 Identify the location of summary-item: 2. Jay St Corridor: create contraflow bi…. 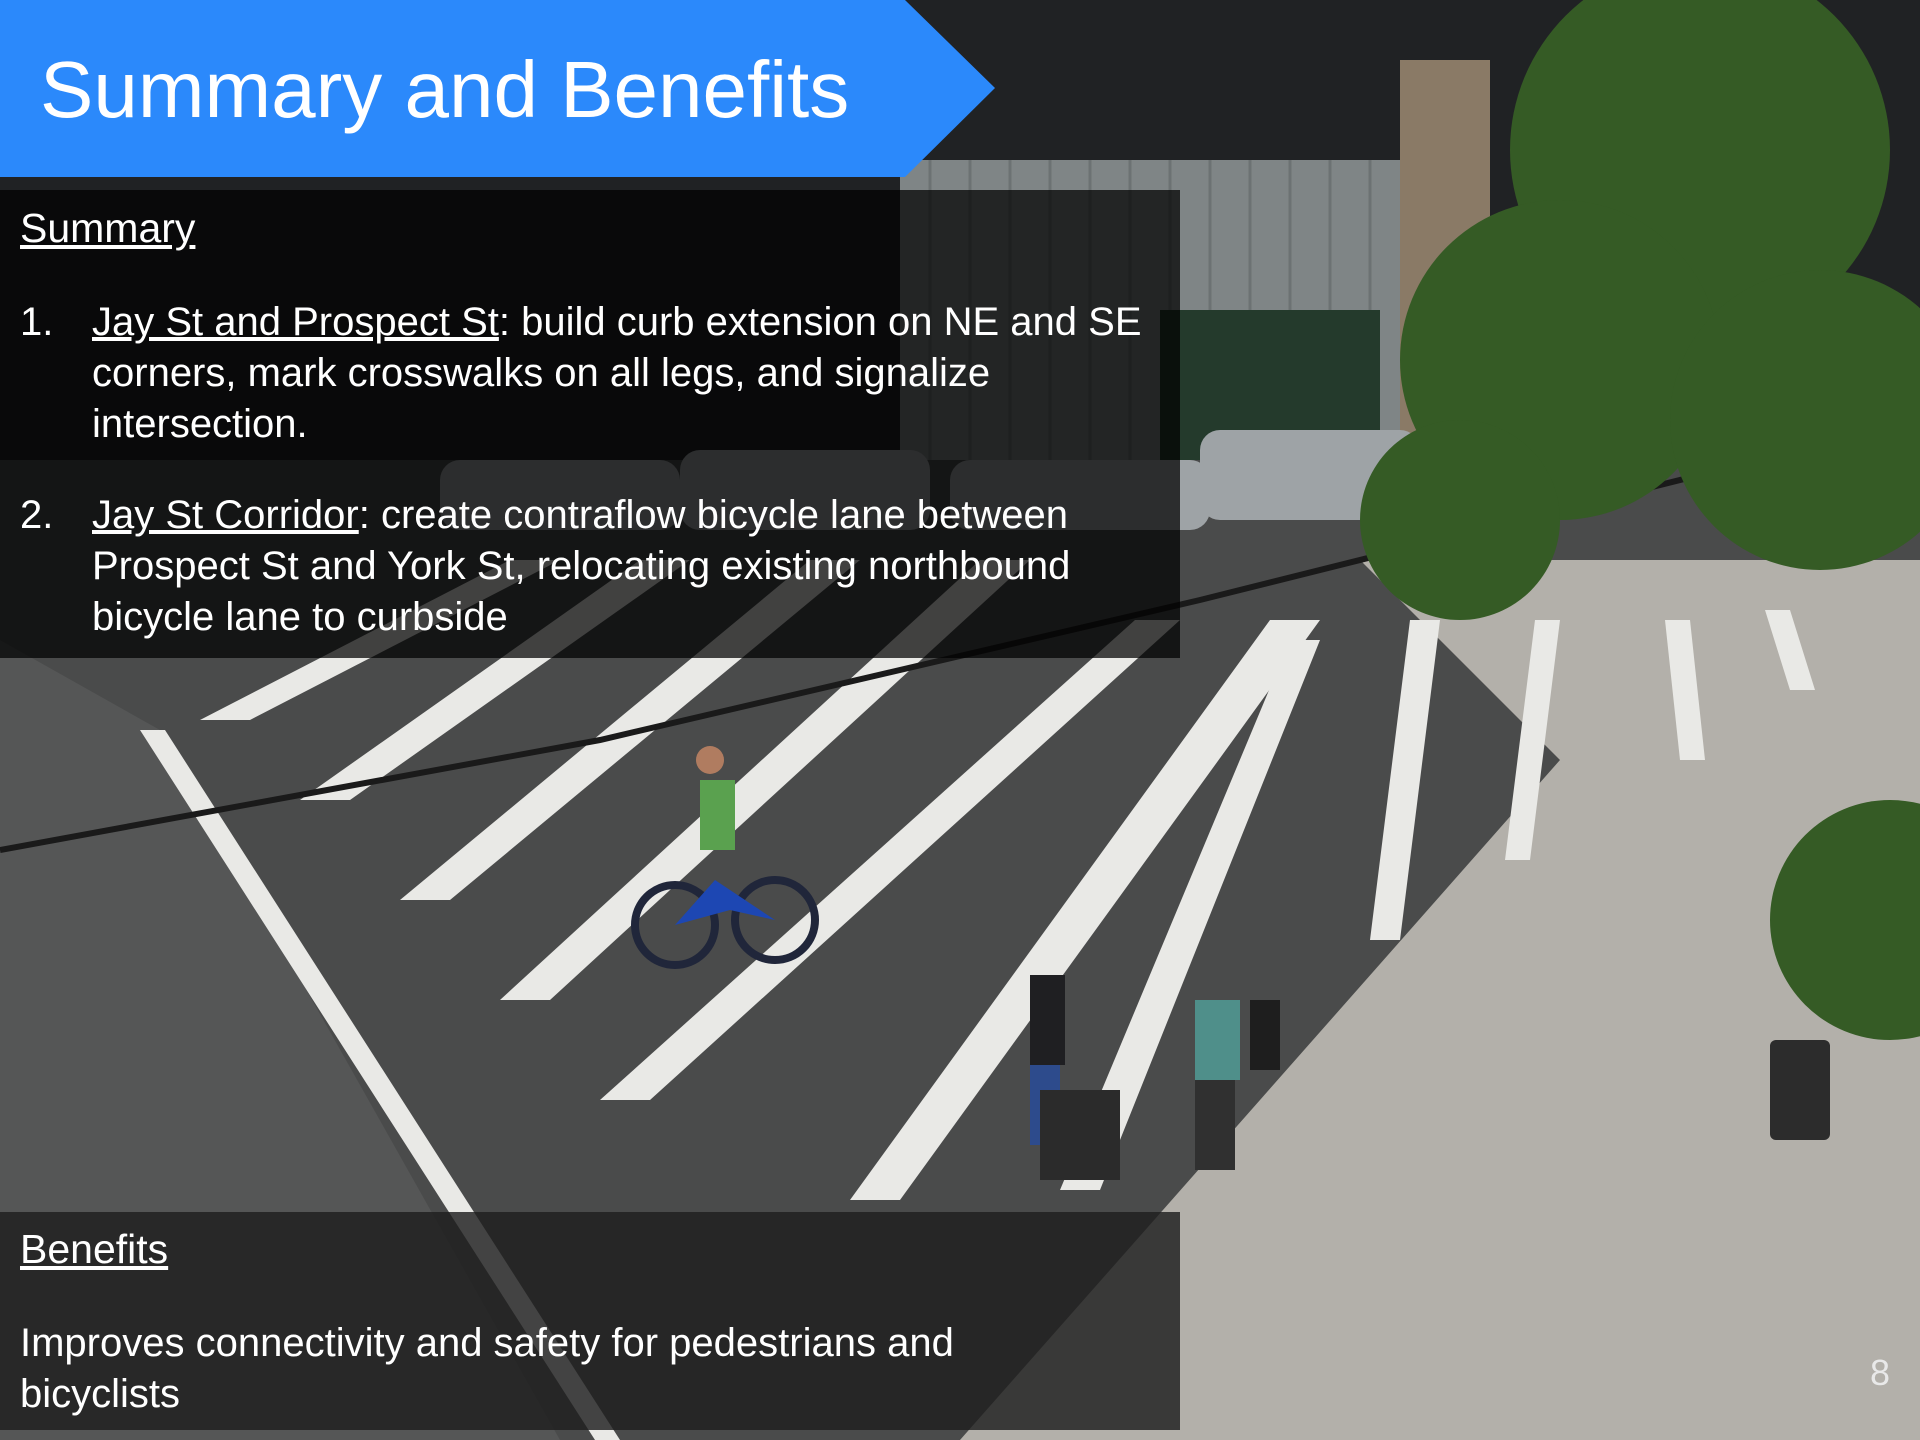
(595, 570).